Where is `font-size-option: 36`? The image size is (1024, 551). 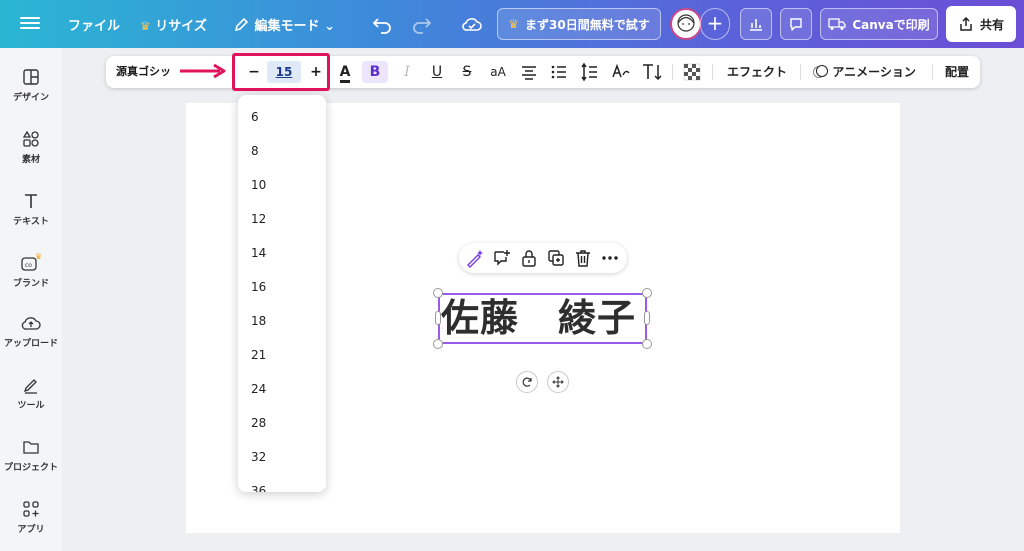 font-size-option: 36 is located at coordinates (258, 486).